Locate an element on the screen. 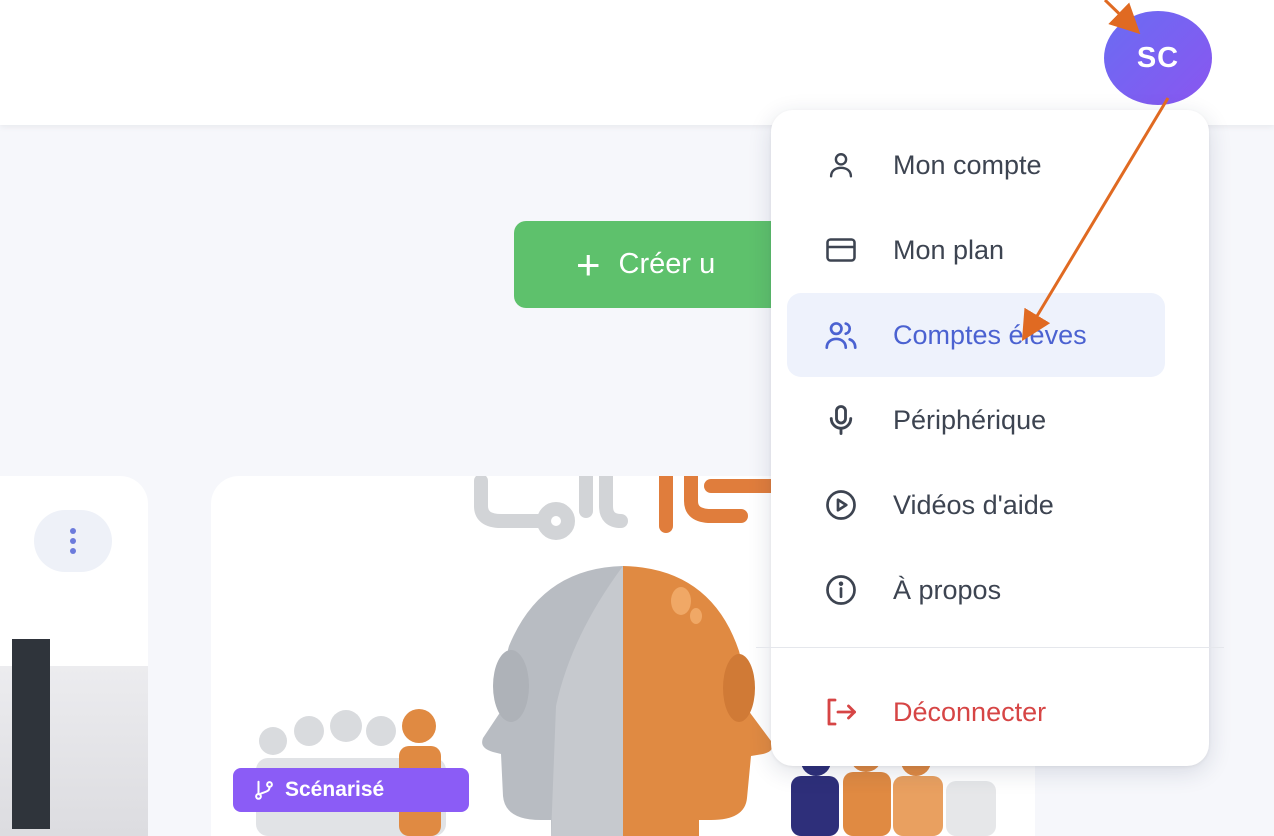 This screenshot has width=1274, height=836. play-circle-icon is located at coordinates (841, 505).